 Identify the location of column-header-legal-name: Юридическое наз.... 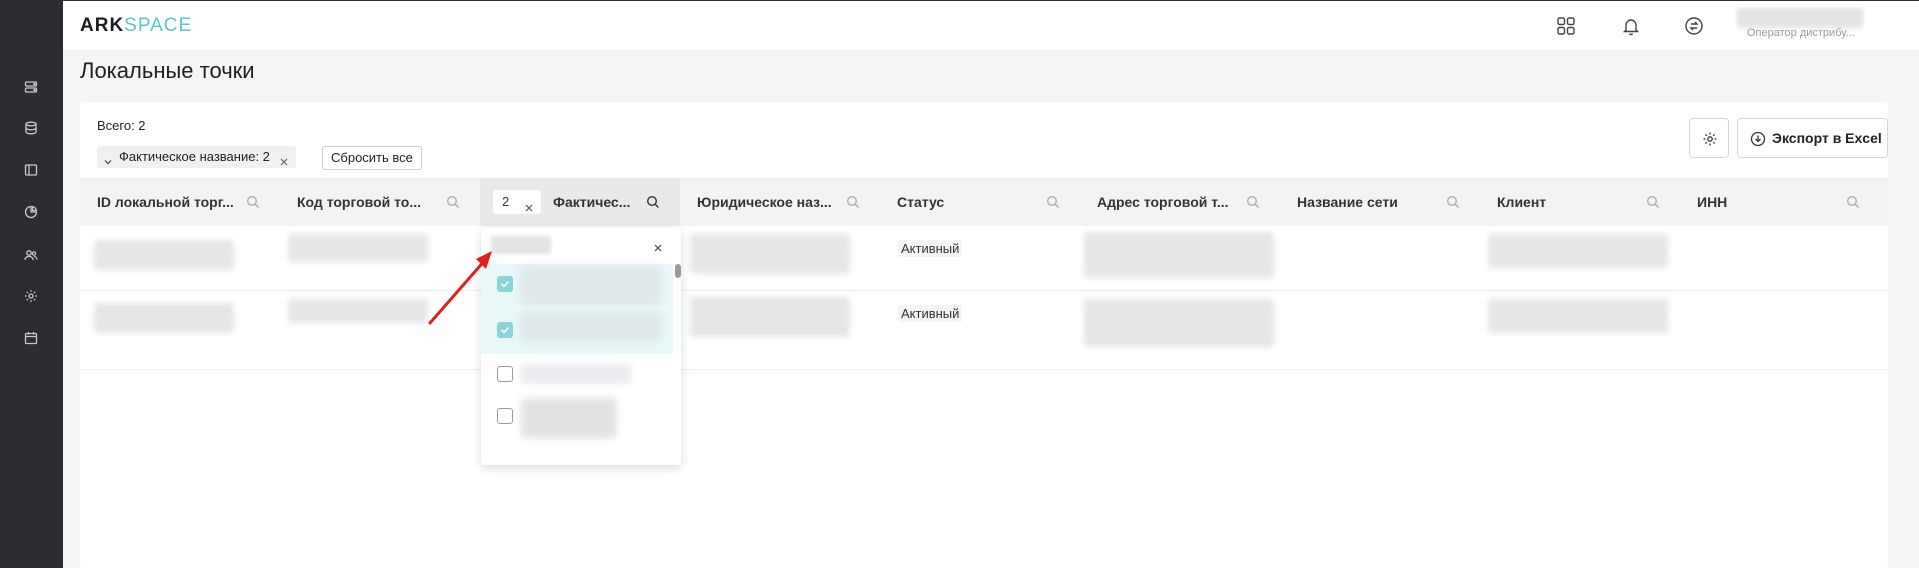
(780, 202).